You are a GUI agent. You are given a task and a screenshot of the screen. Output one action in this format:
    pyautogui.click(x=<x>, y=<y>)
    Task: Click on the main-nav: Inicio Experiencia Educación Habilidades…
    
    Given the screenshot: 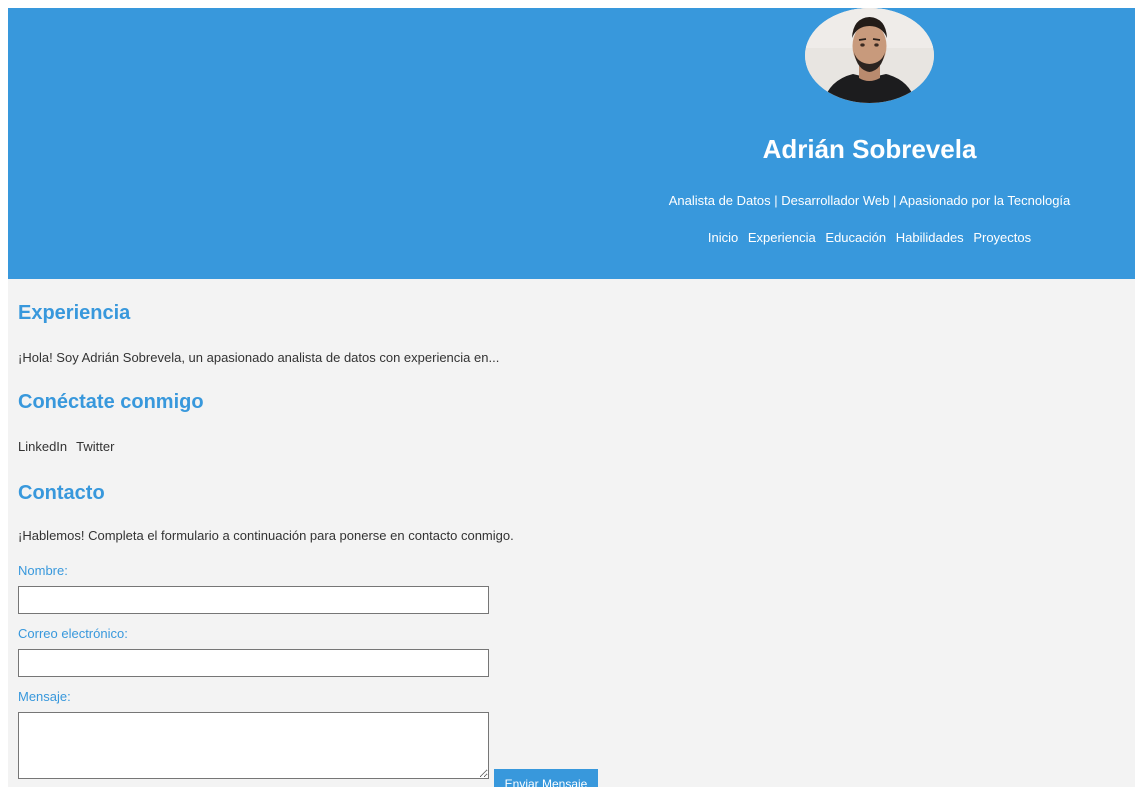 What is the action you would take?
    pyautogui.click(x=869, y=238)
    